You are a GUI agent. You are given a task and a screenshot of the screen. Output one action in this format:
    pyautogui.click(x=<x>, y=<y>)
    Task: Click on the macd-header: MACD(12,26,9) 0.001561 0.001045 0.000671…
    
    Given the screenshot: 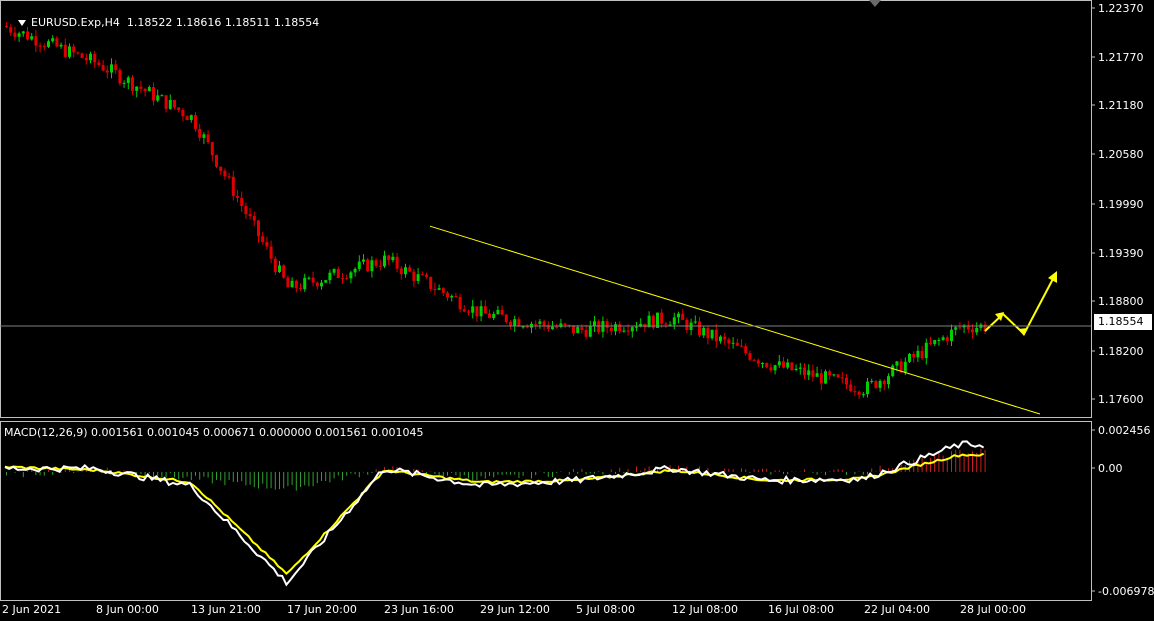 What is the action you would take?
    pyautogui.click(x=214, y=432)
    